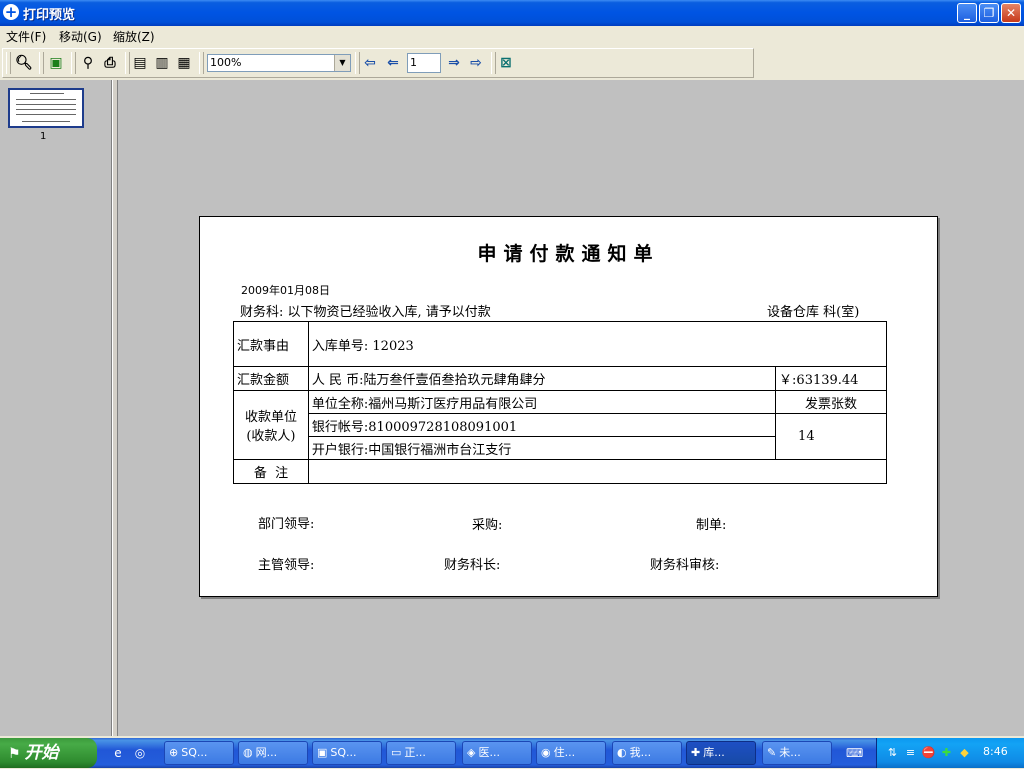 The width and height of the screenshot is (1024, 769). I want to click on menu-move: 移动(G), so click(80, 36).